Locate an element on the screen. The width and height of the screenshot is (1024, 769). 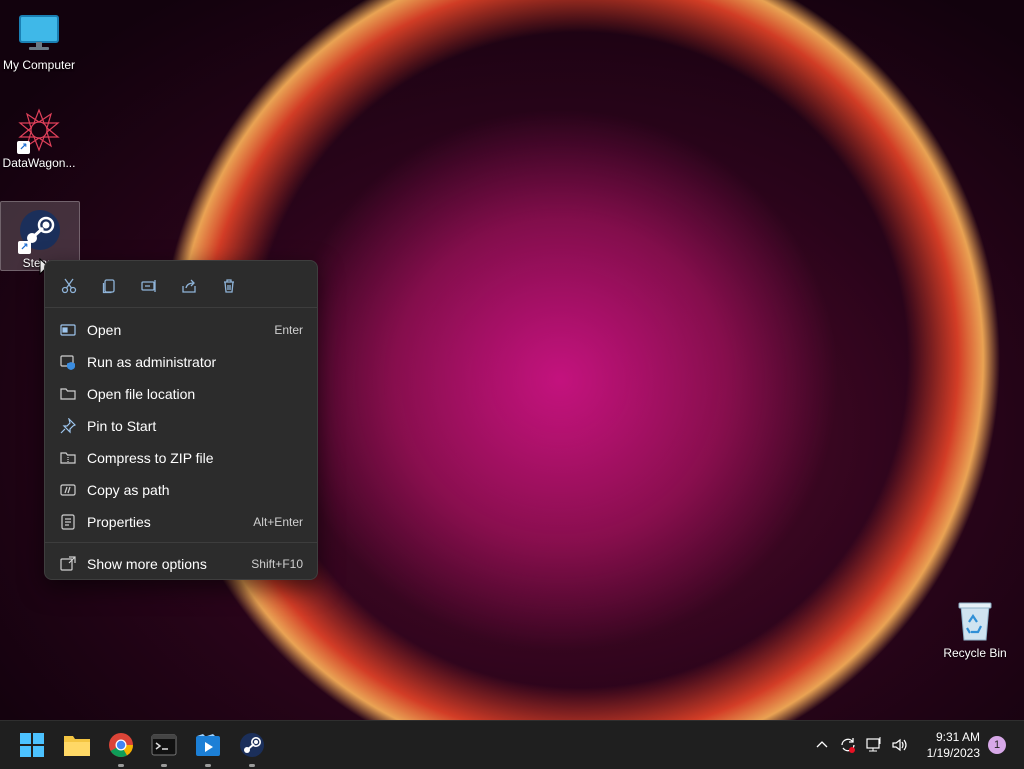
desktop-icon-my-computer: My Computer is located at coordinates (39, 40).